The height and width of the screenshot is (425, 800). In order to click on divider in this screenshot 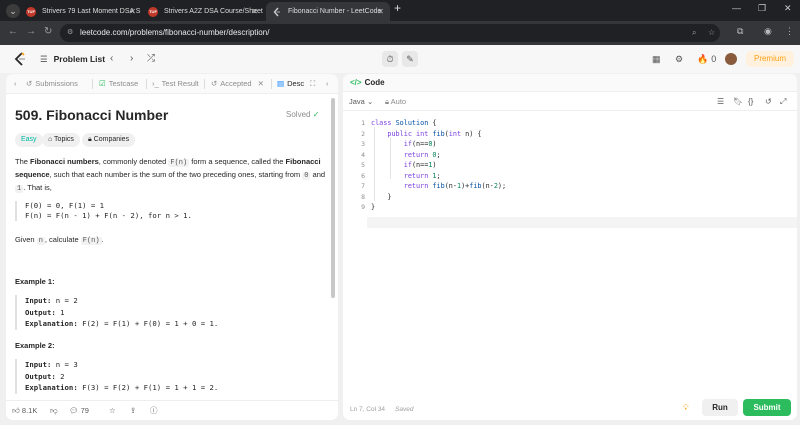, I will do `click(271, 84)`.